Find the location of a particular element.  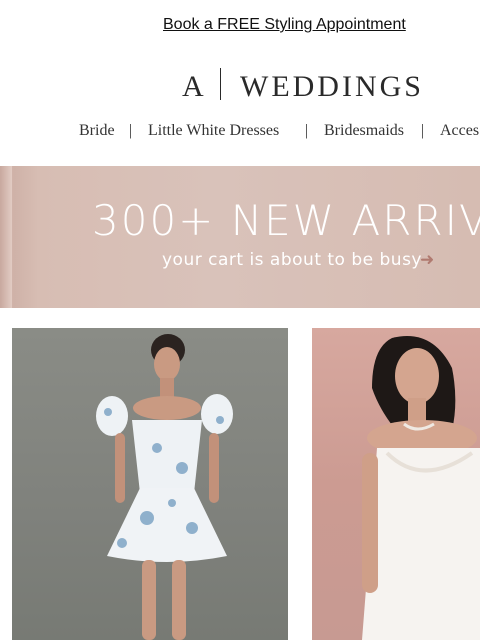

banner-subline: your cart is about to be busy is located at coordinates (292, 260).